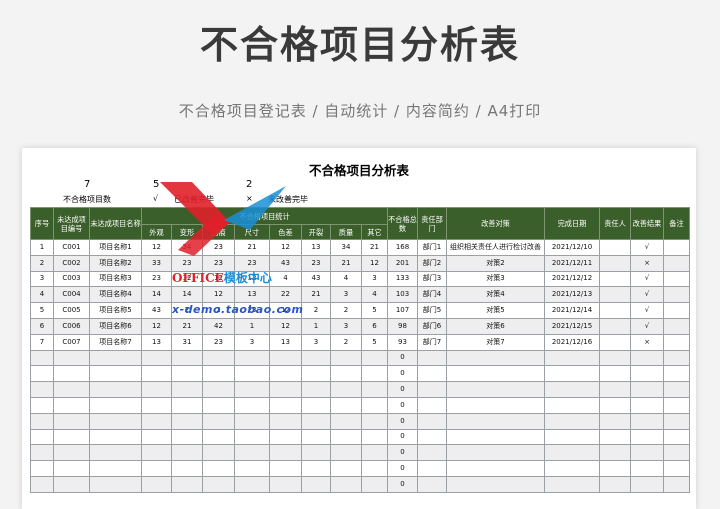 Image resolution: width=720 pixels, height=509 pixels. Describe the element at coordinates (346, 279) in the screenshot. I see `cell-defect-count: 4` at that location.